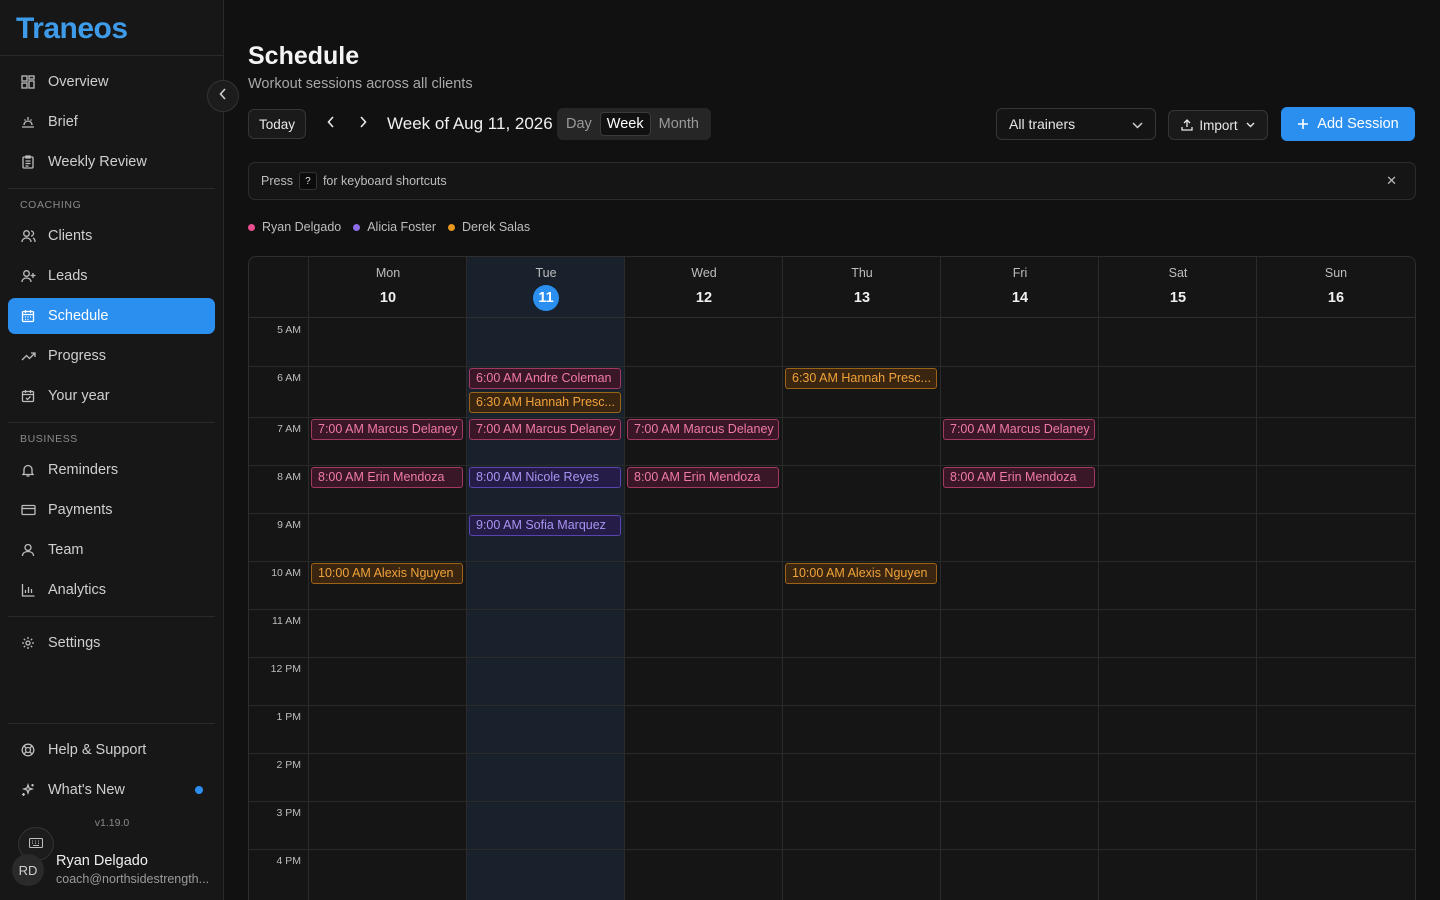 The height and width of the screenshot is (900, 1440). Describe the element at coordinates (1250, 125) in the screenshot. I see `chevron-down-icon` at that location.